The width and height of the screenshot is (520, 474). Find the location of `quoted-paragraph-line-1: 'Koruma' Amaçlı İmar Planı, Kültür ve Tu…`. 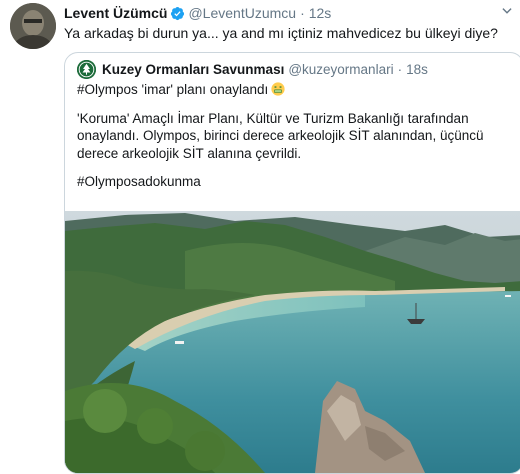

quoted-paragraph-line-1: 'Koruma' Amaçlı İmar Planı, Kültür ve Tu… is located at coordinates (273, 118).